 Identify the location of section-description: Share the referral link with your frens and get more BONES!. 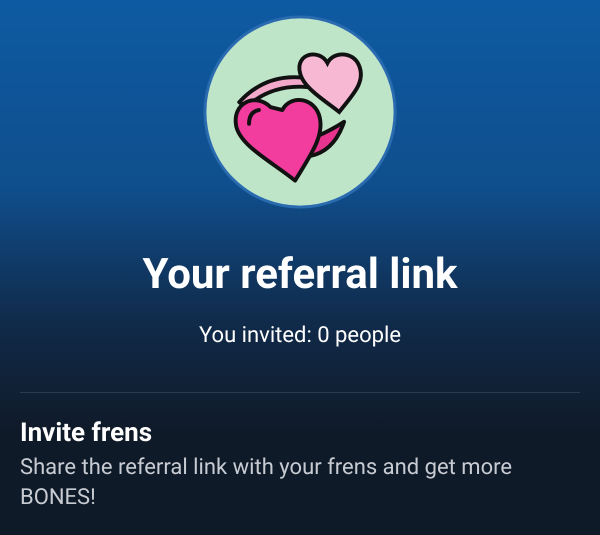
(267, 483).